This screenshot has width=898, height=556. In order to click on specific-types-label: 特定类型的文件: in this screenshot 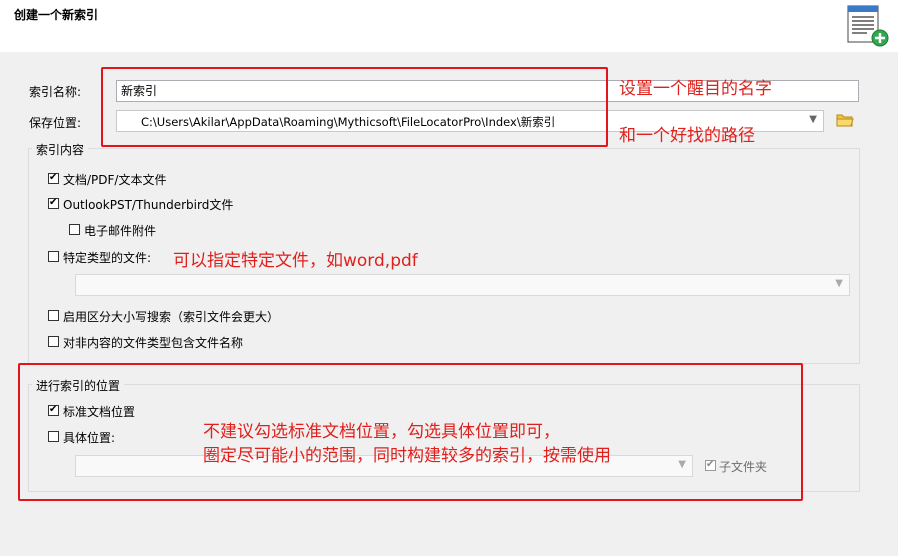, I will do `click(107, 258)`.